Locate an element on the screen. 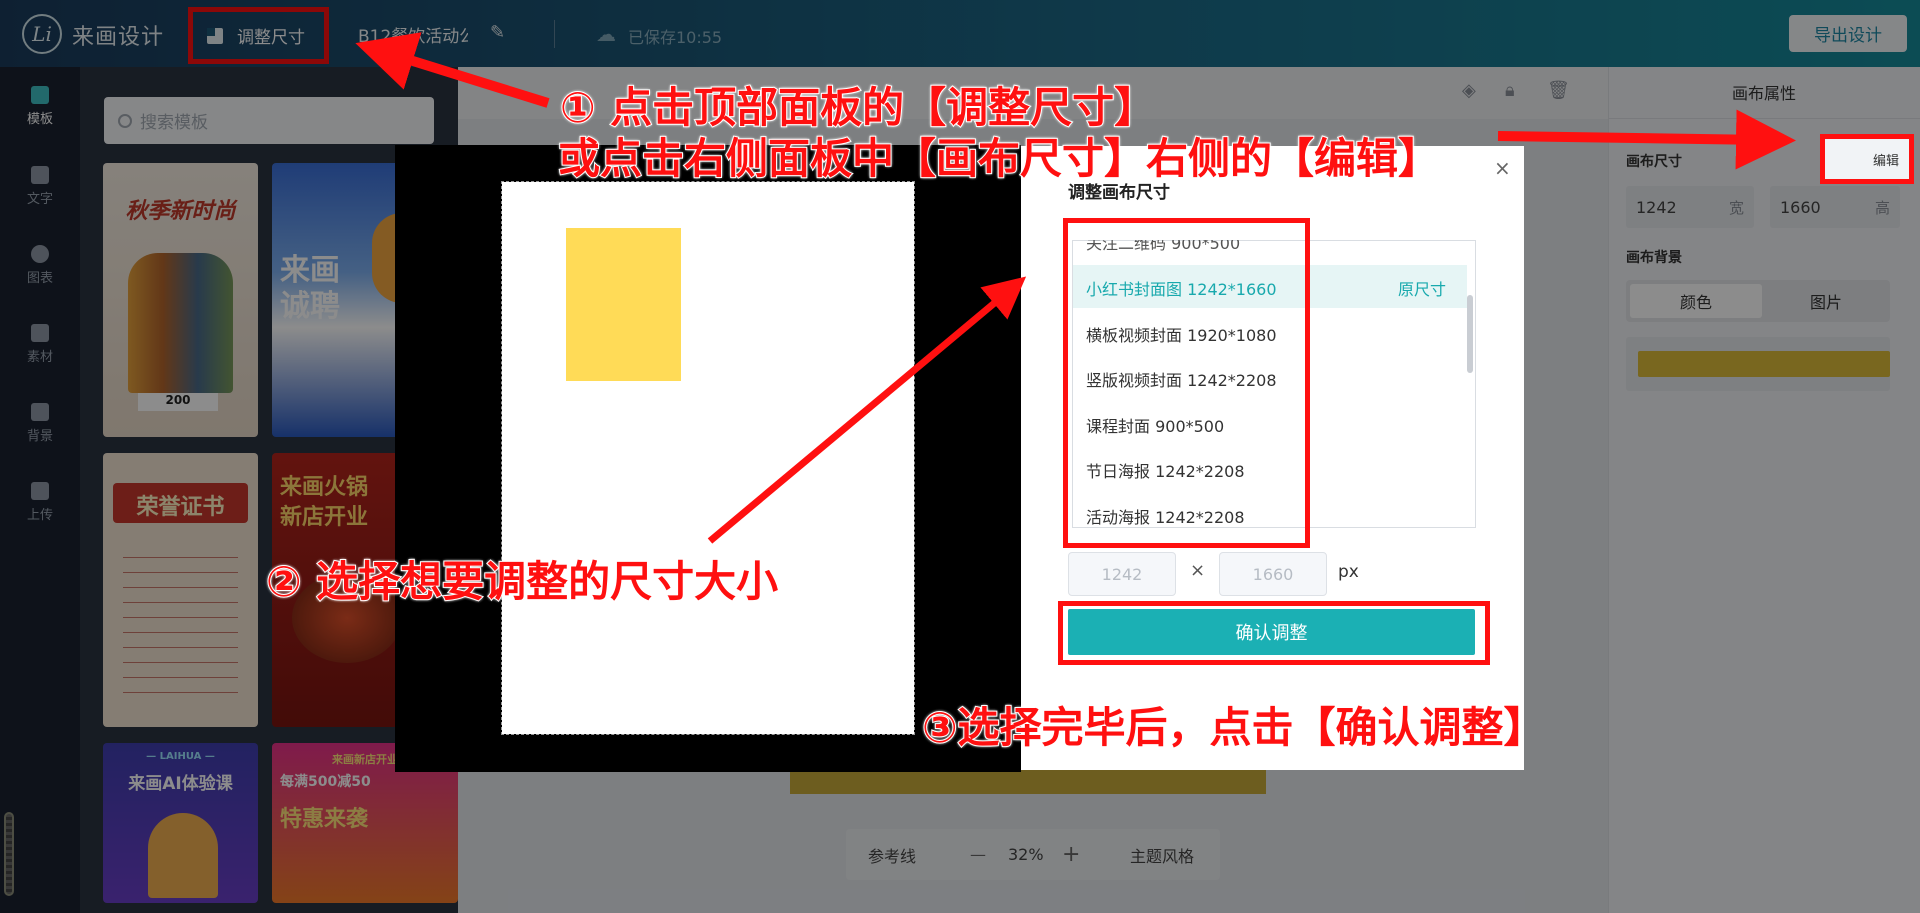 The width and height of the screenshot is (1920, 913). step3-annotation: ③选择完毕后，点击【确认调整】 is located at coordinates (1234, 727).